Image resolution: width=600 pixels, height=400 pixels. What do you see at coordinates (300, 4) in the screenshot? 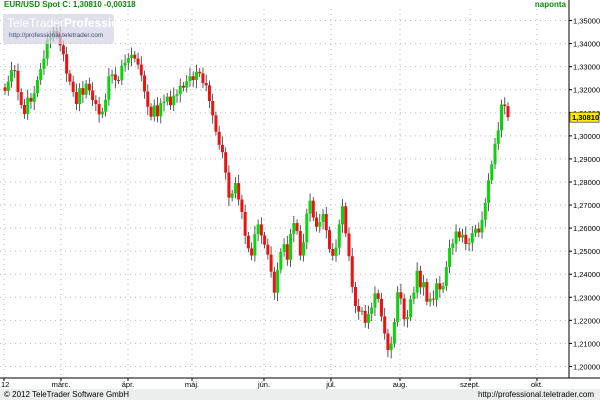
I see `chart-header: EUR/USD Spot C: 1,30810 -0,00318 naponta` at bounding box center [300, 4].